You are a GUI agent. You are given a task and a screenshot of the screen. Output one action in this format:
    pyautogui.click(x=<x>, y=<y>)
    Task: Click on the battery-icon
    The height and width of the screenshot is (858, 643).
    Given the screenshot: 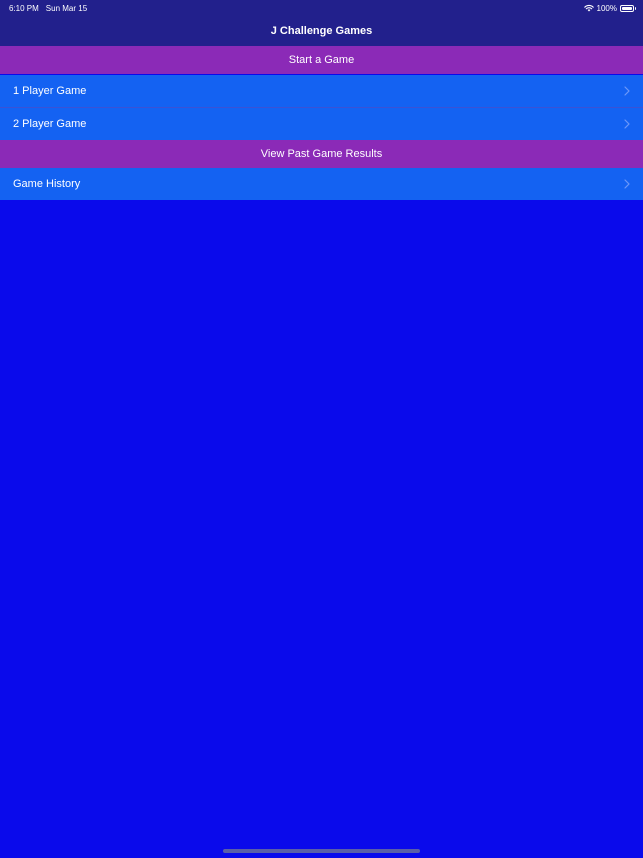 What is the action you would take?
    pyautogui.click(x=628, y=8)
    